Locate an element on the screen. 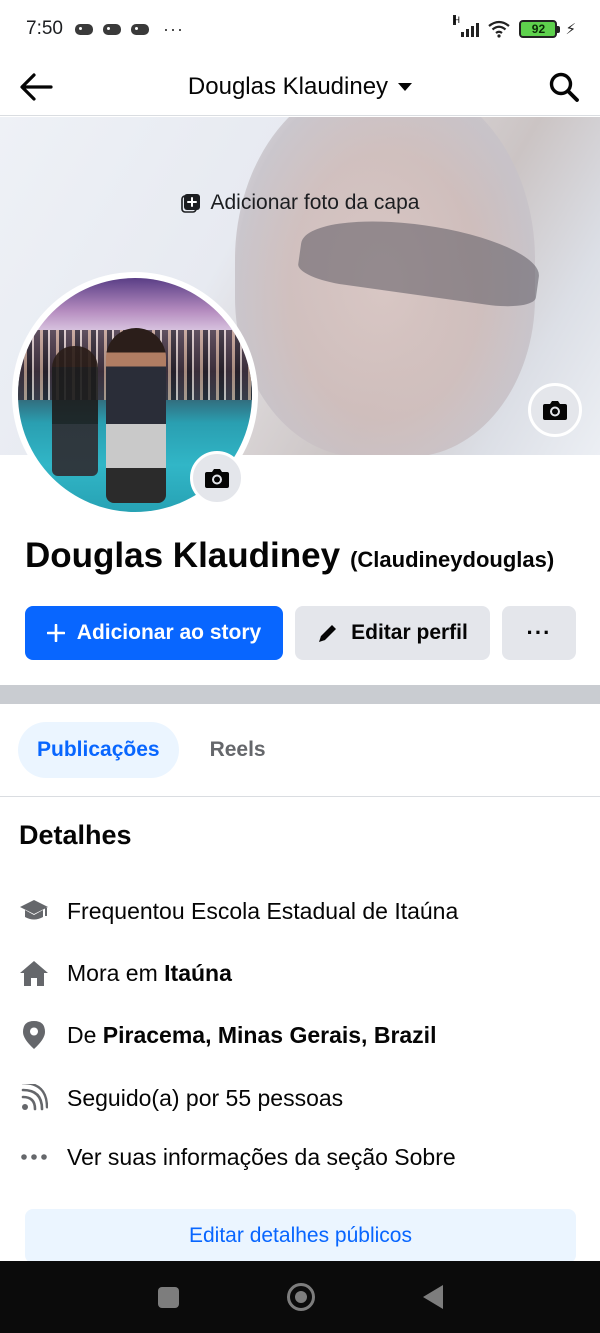 The width and height of the screenshot is (600, 1333). rss-icon is located at coordinates (34, 1098).